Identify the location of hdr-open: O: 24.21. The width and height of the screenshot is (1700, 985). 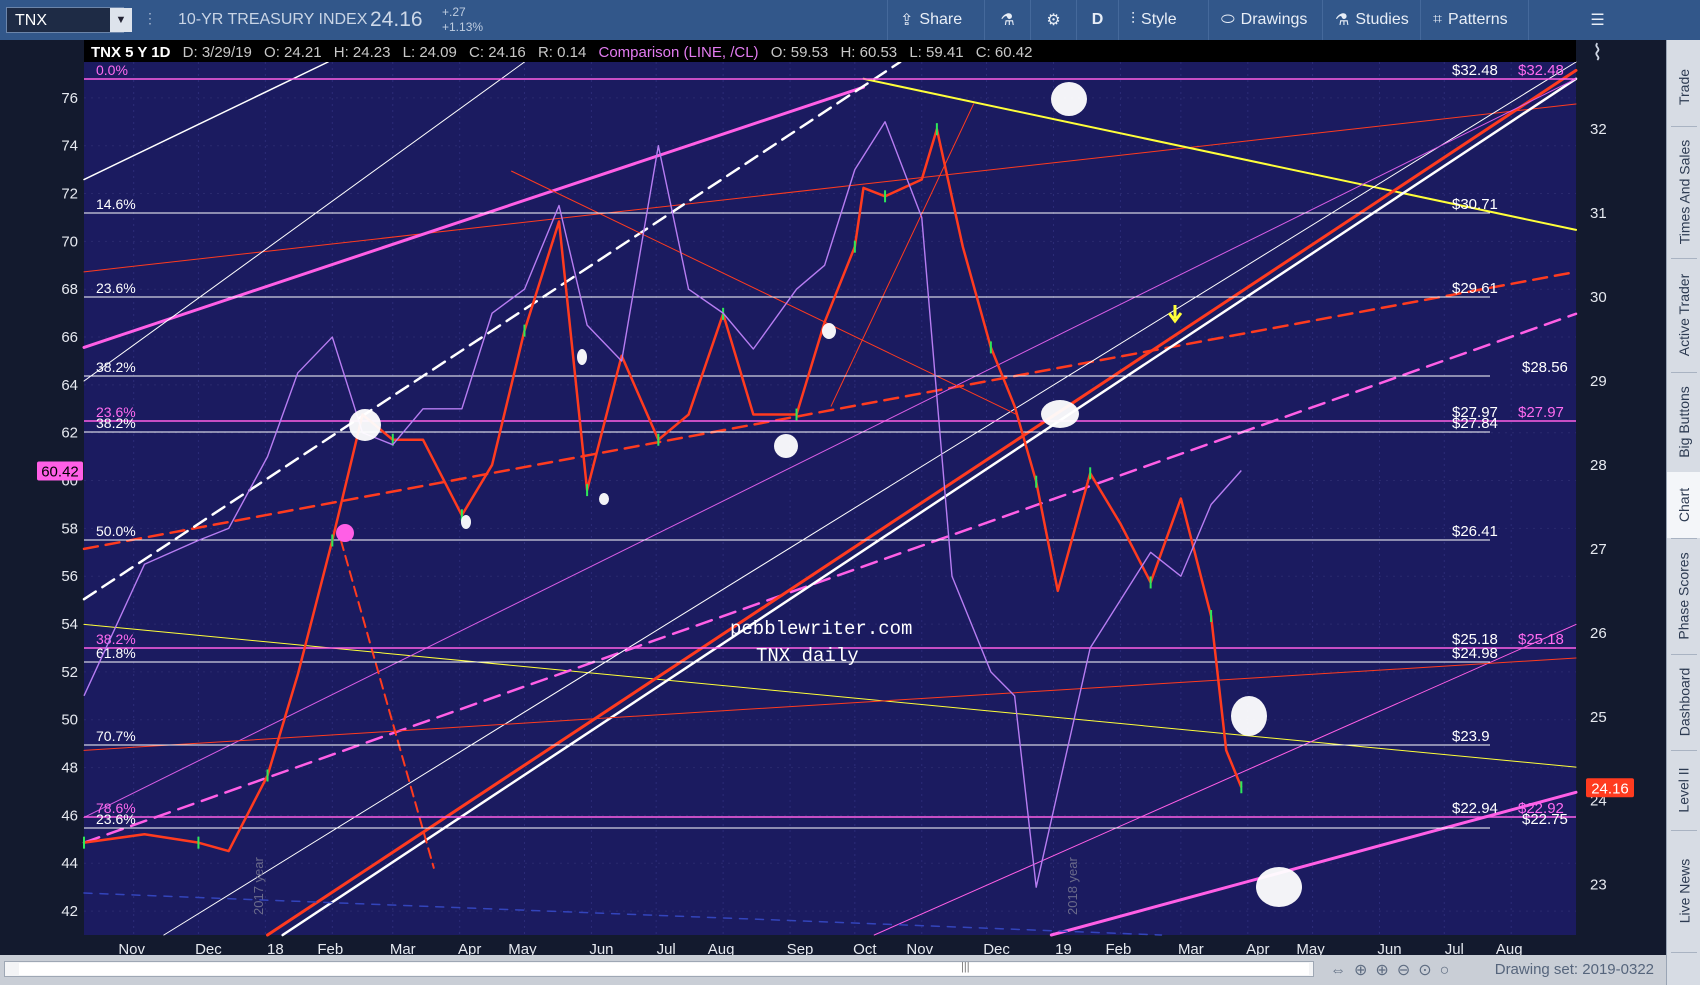
(293, 52).